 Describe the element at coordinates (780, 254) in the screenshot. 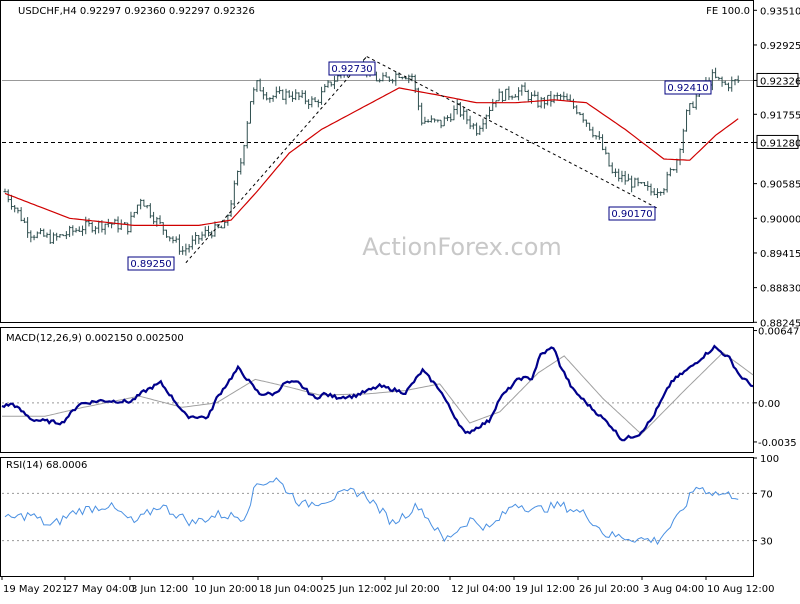

I see `price-y-tick-label: 0.89415` at that location.